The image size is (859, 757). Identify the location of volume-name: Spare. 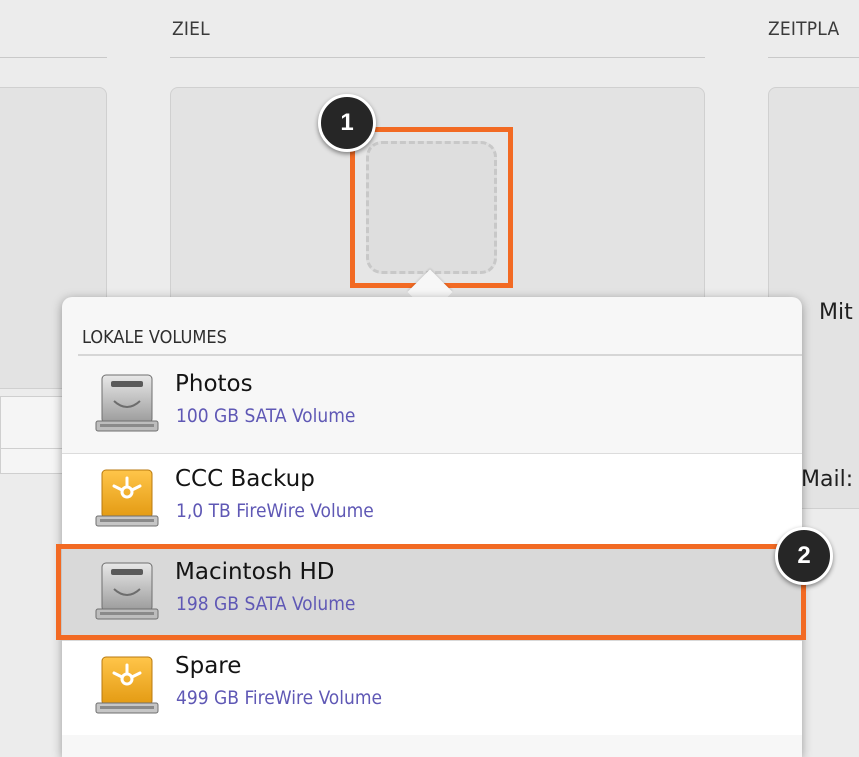
(208, 666).